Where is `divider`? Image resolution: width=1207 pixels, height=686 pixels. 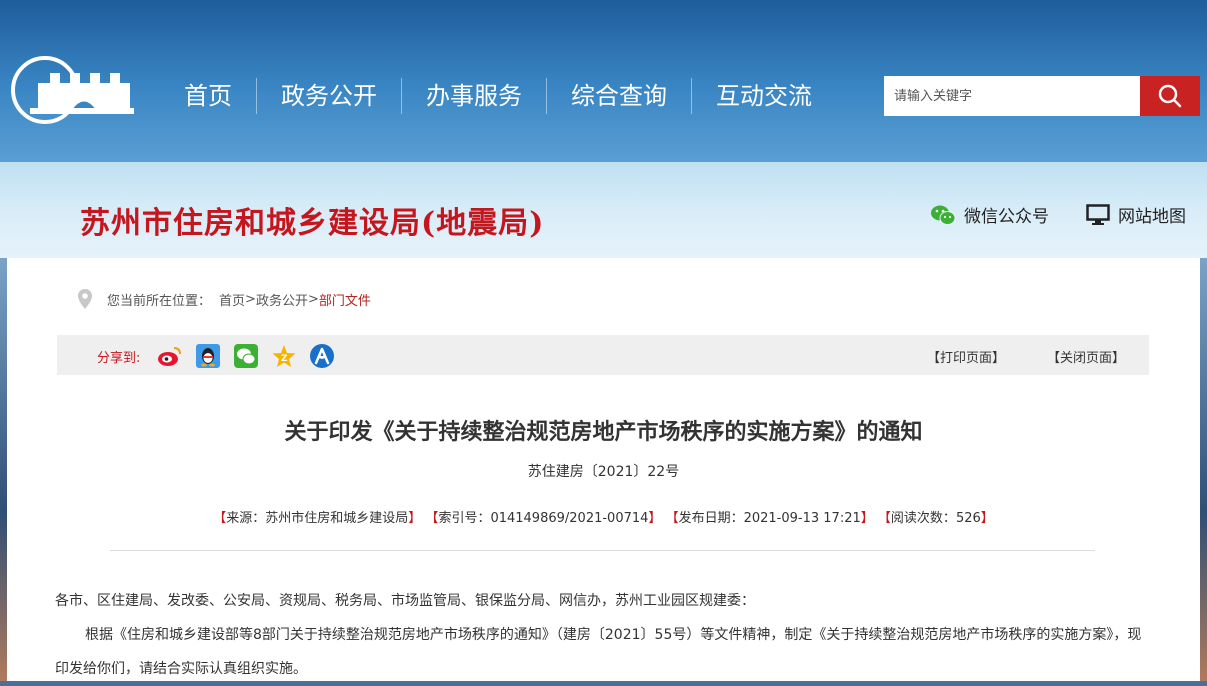
divider is located at coordinates (602, 550).